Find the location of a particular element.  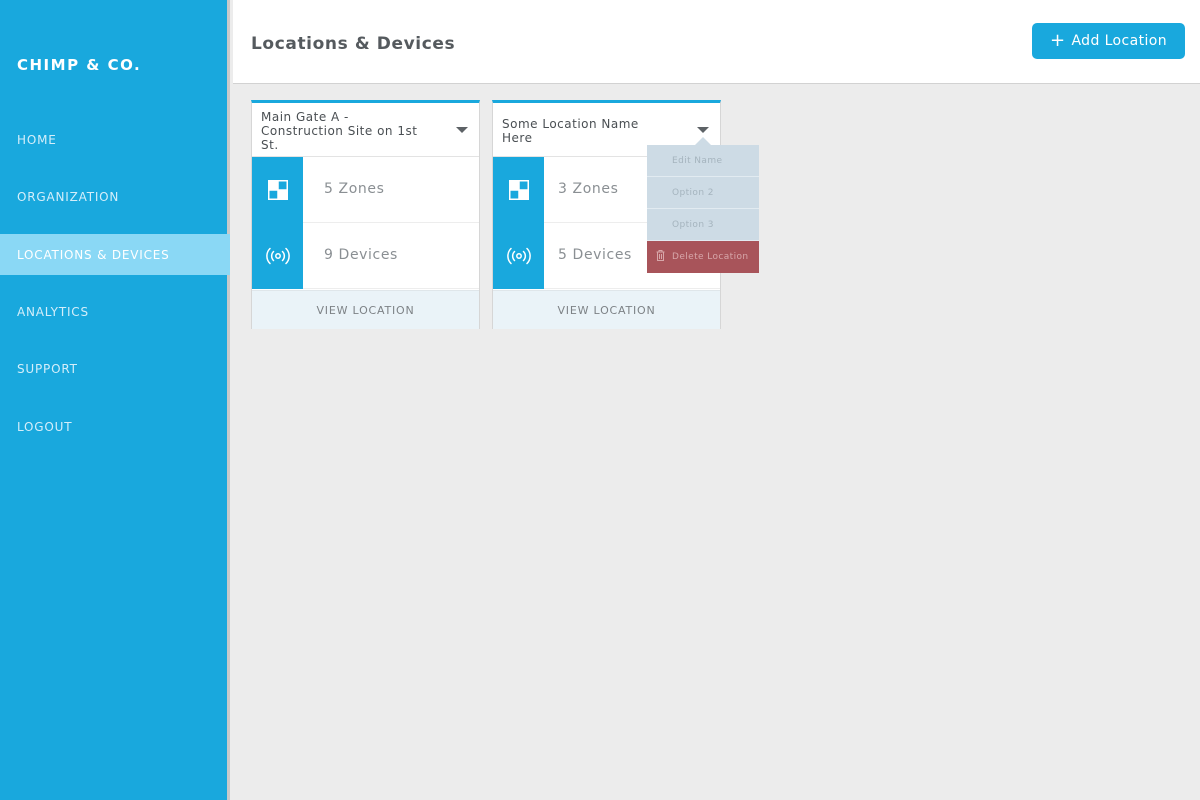

brand-logo: CHIMP & CO. is located at coordinates (79, 65).